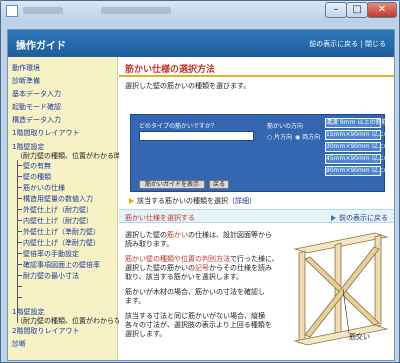 The height and width of the screenshot is (363, 400). What do you see at coordinates (177, 235) in the screenshot?
I see `para1-highlight: 筋かい` at bounding box center [177, 235].